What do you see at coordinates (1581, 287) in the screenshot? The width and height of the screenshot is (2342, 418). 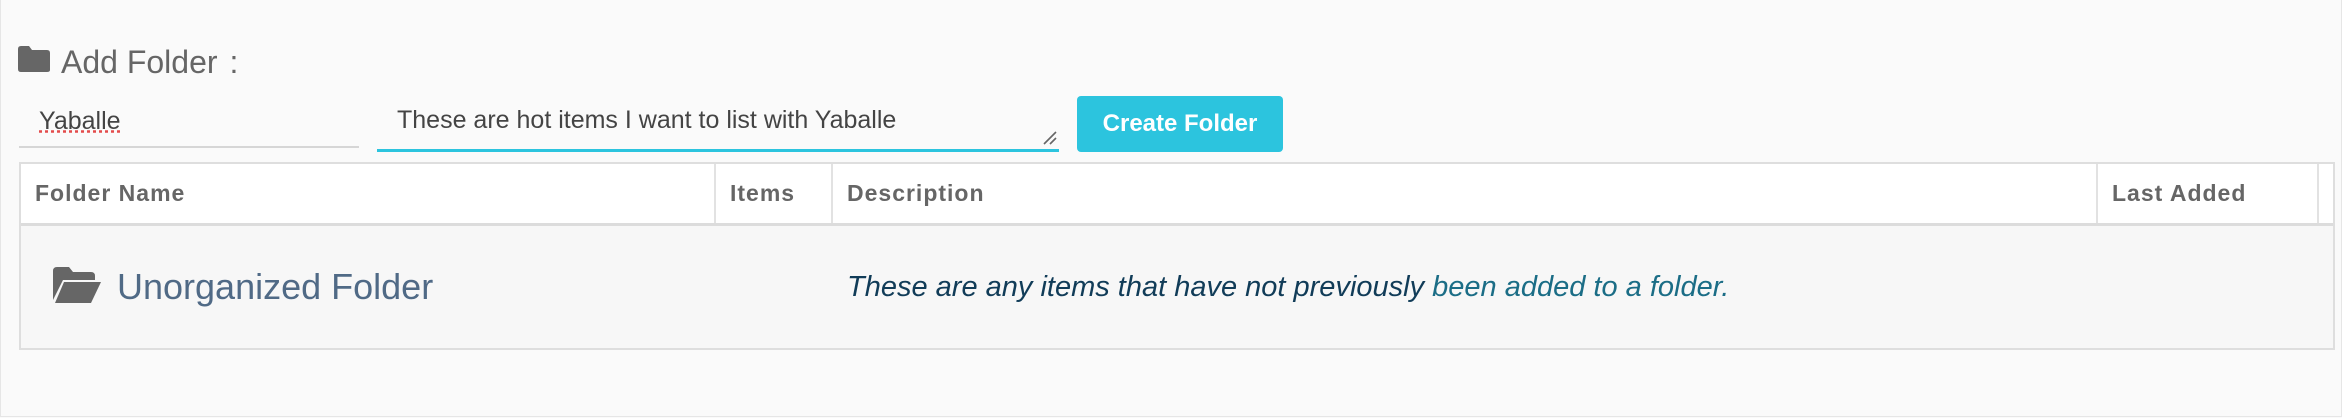 I see `description-text-part2: been added to a folder.` at bounding box center [1581, 287].